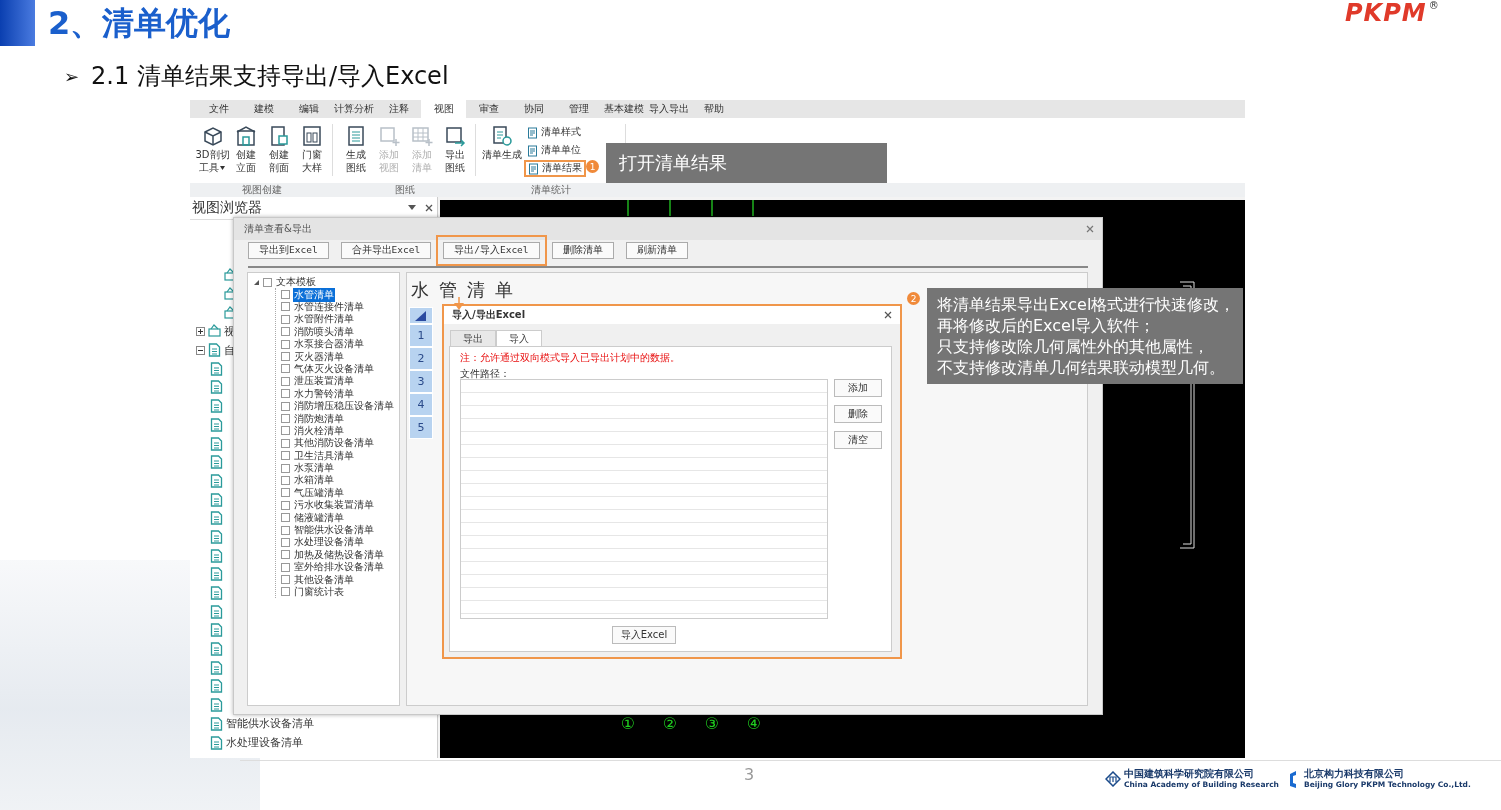 Image resolution: width=1501 pixels, height=810 pixels. What do you see at coordinates (314, 294) in the screenshot?
I see `tree-item: 水管清单` at bounding box center [314, 294].